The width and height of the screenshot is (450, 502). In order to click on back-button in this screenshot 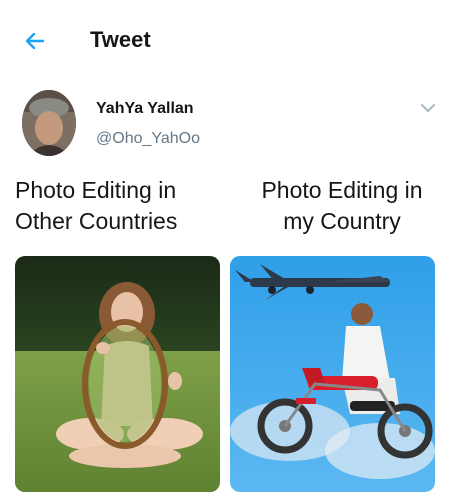, I will do `click(35, 41)`.